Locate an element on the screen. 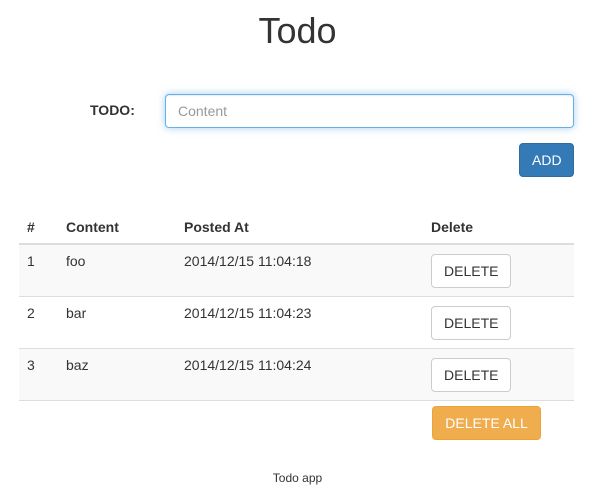  table-header-row: # Content Posted At Delete is located at coordinates (296, 227).